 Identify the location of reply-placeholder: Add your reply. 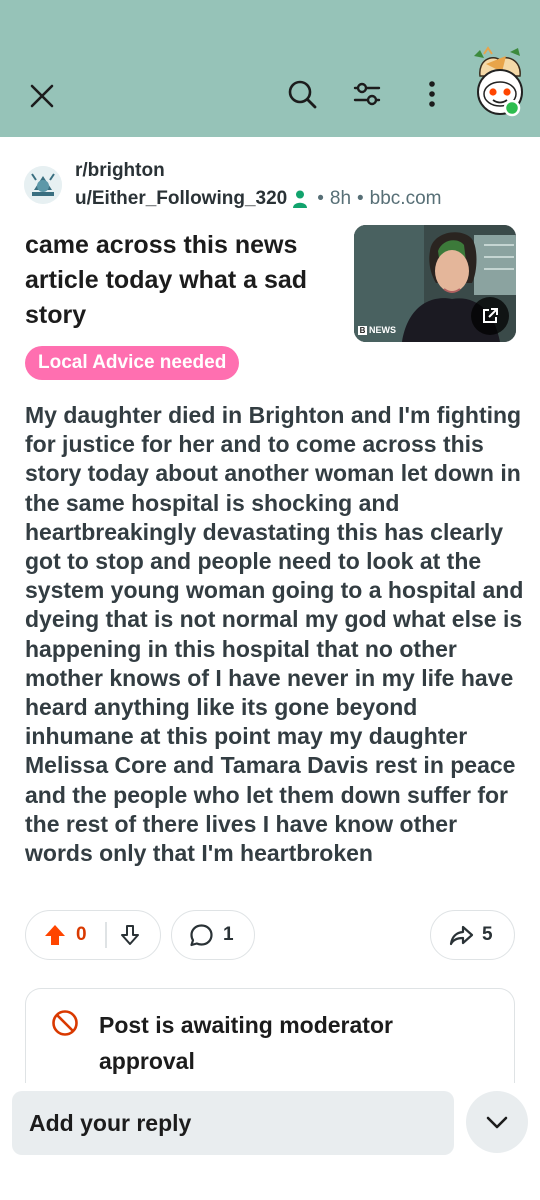
(110, 1123).